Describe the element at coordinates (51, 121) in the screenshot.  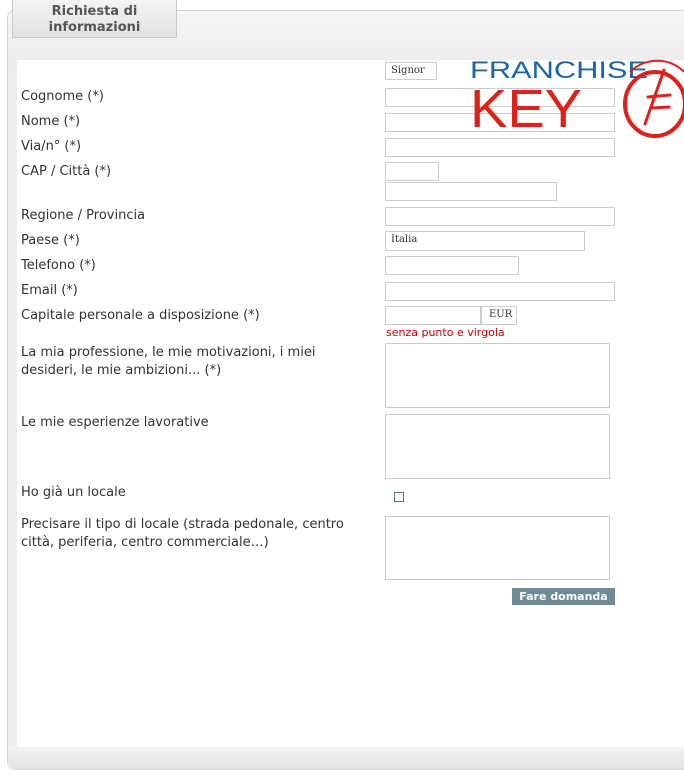
I see `label-nome: Nome (*)` at that location.